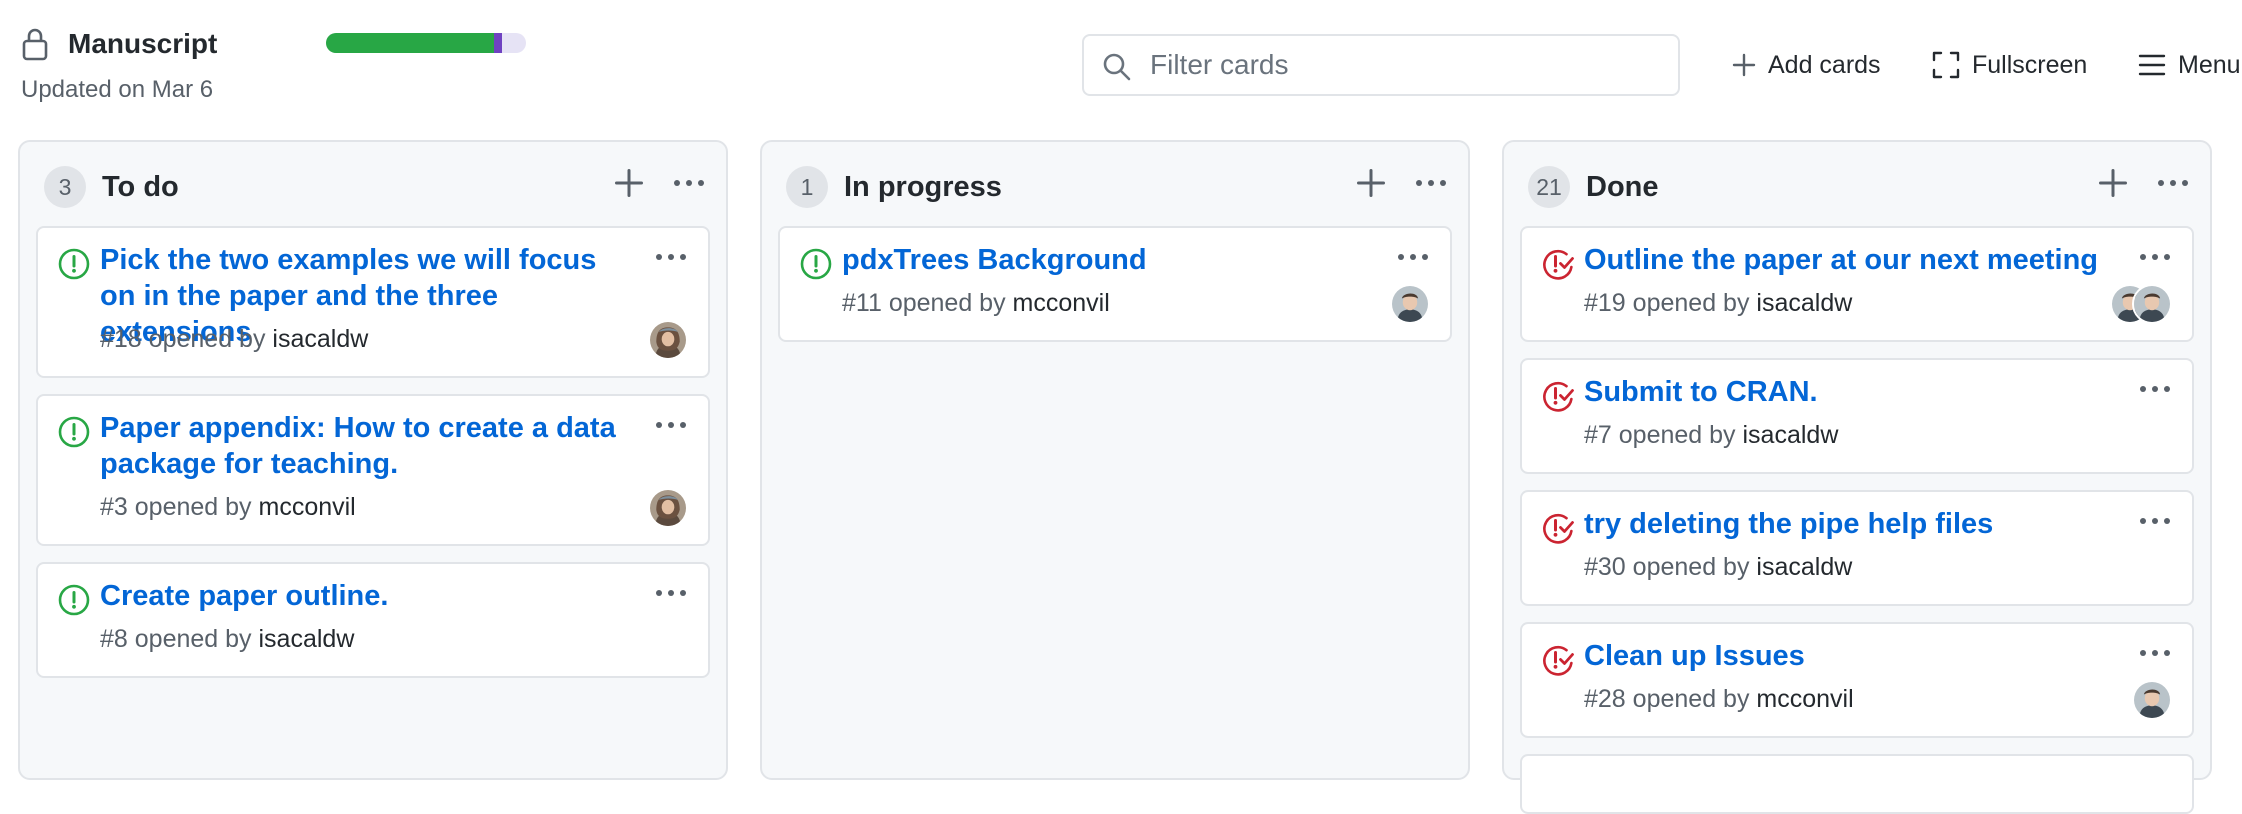  What do you see at coordinates (1403, 65) in the screenshot?
I see `filter-cards-input` at bounding box center [1403, 65].